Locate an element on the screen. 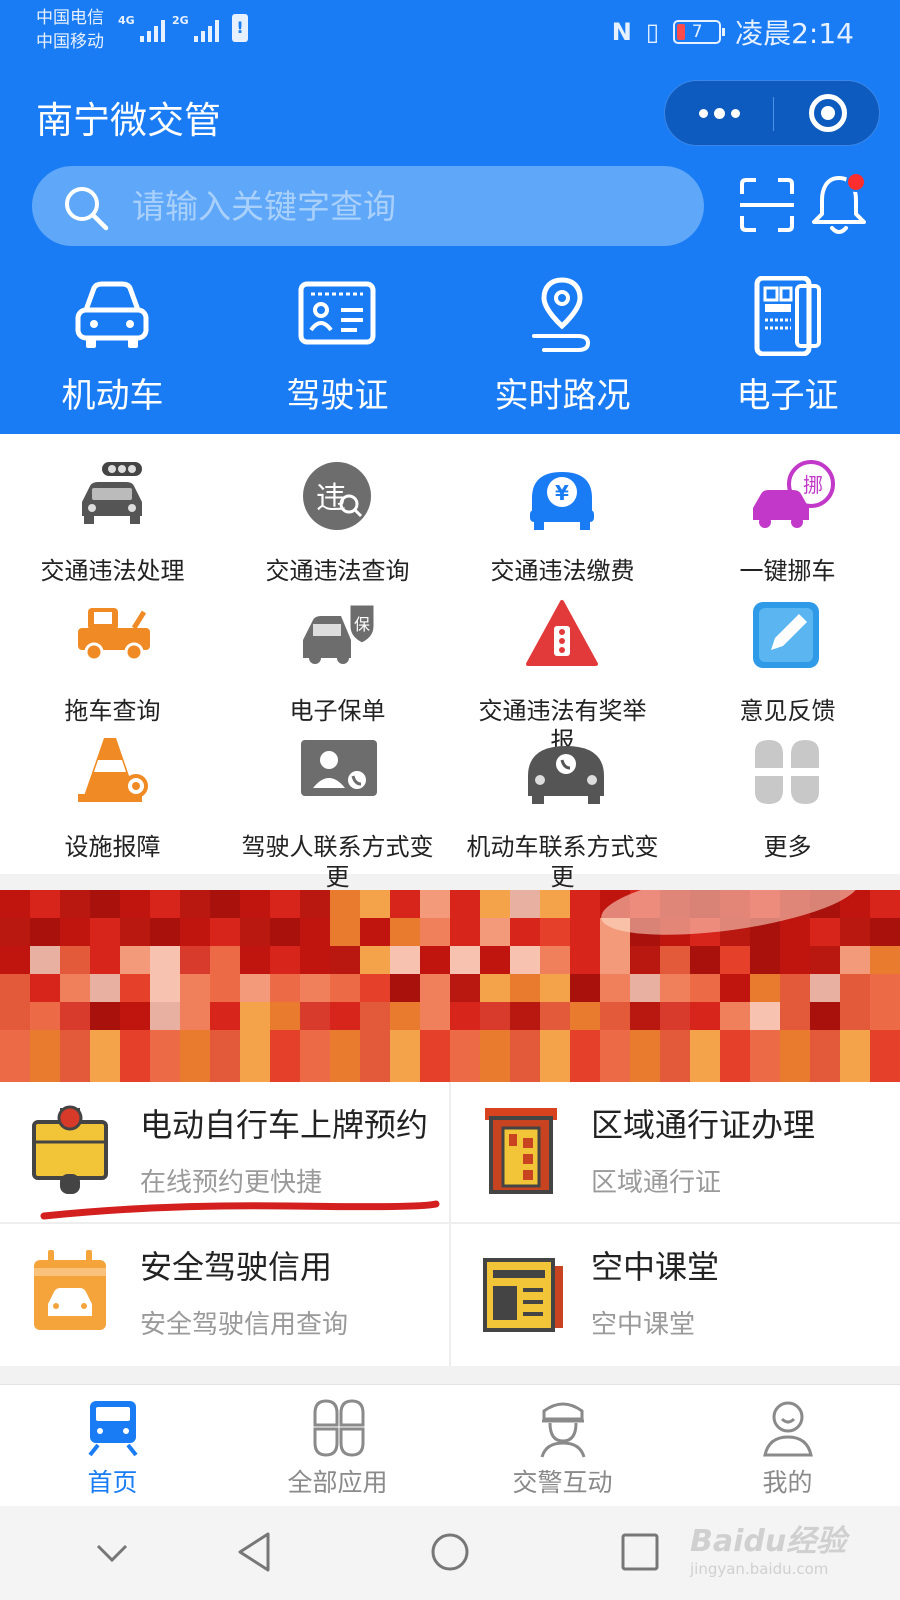  back-triangle-icon is located at coordinates (254, 1552).